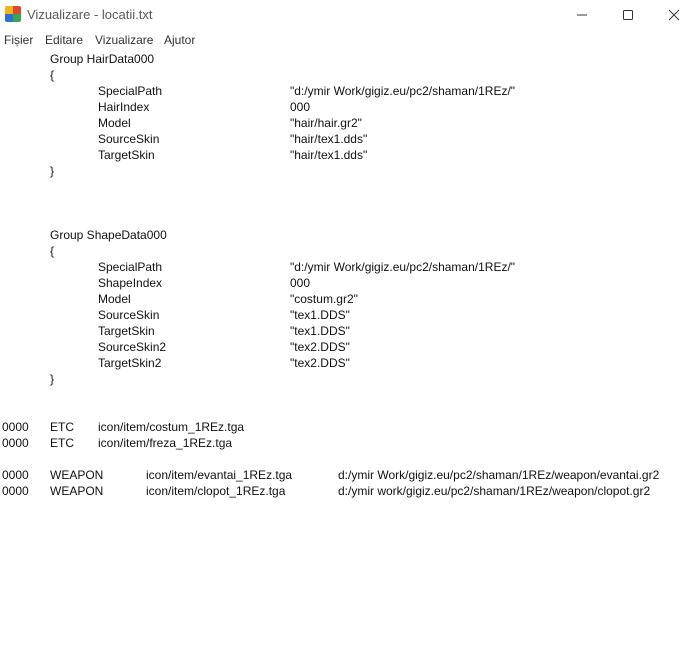  What do you see at coordinates (130, 91) in the screenshot?
I see `hair-row-key: SpecialPath` at bounding box center [130, 91].